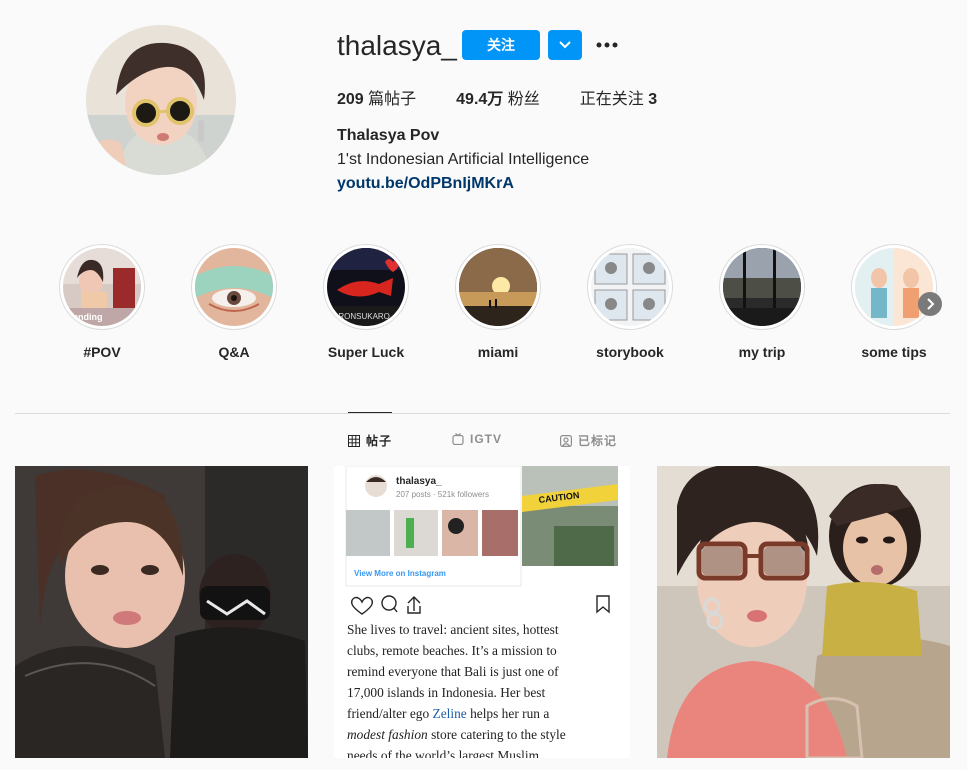  What do you see at coordinates (508, 713) in the screenshot?
I see `article-text-segment: helps her run a` at bounding box center [508, 713].